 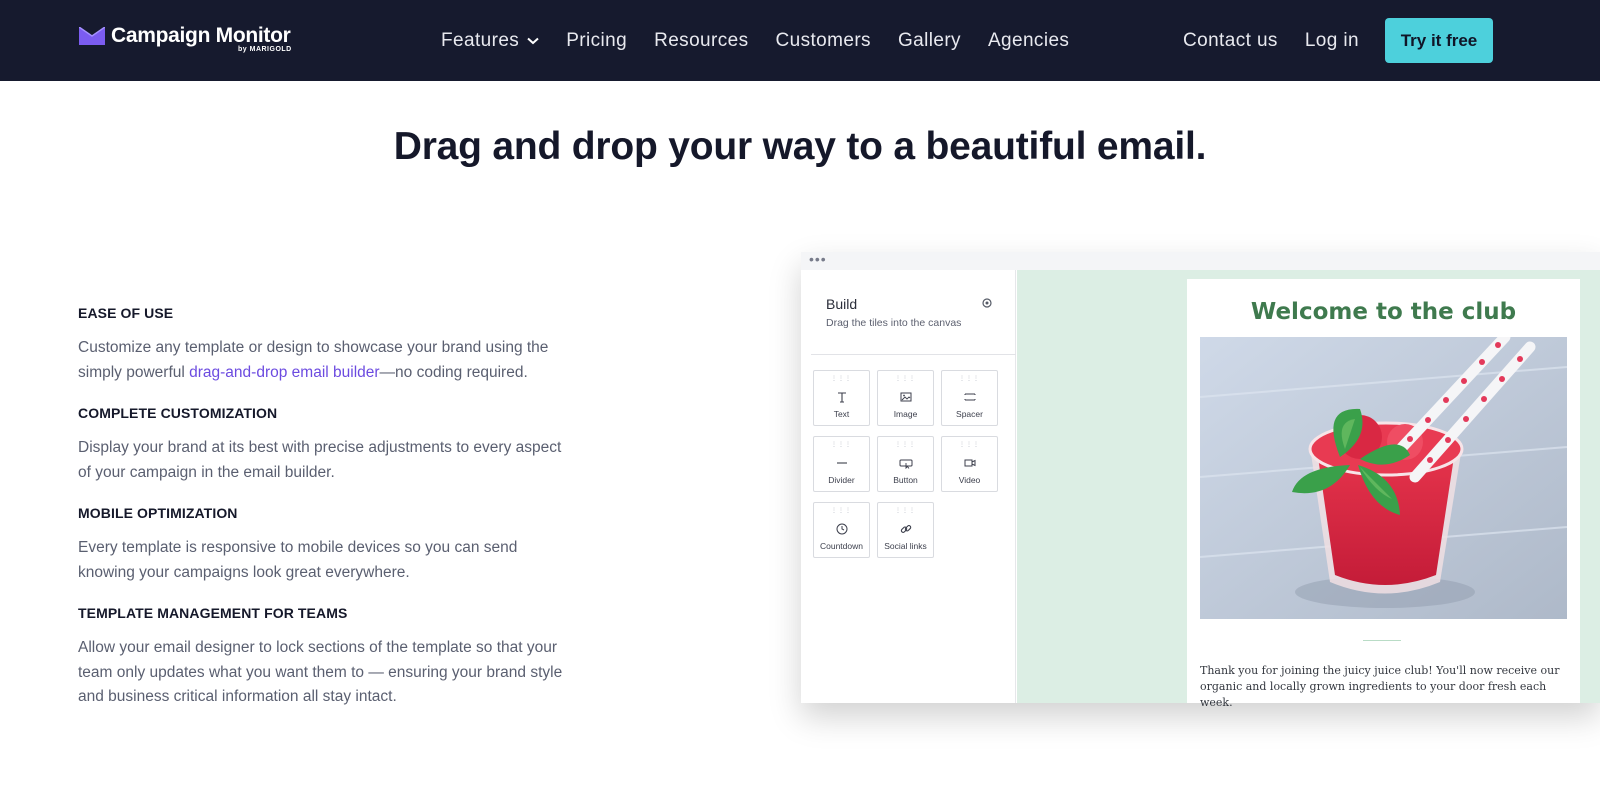 I want to click on nav-actions: Contact us Log in Try it free, so click(x=1324, y=40).